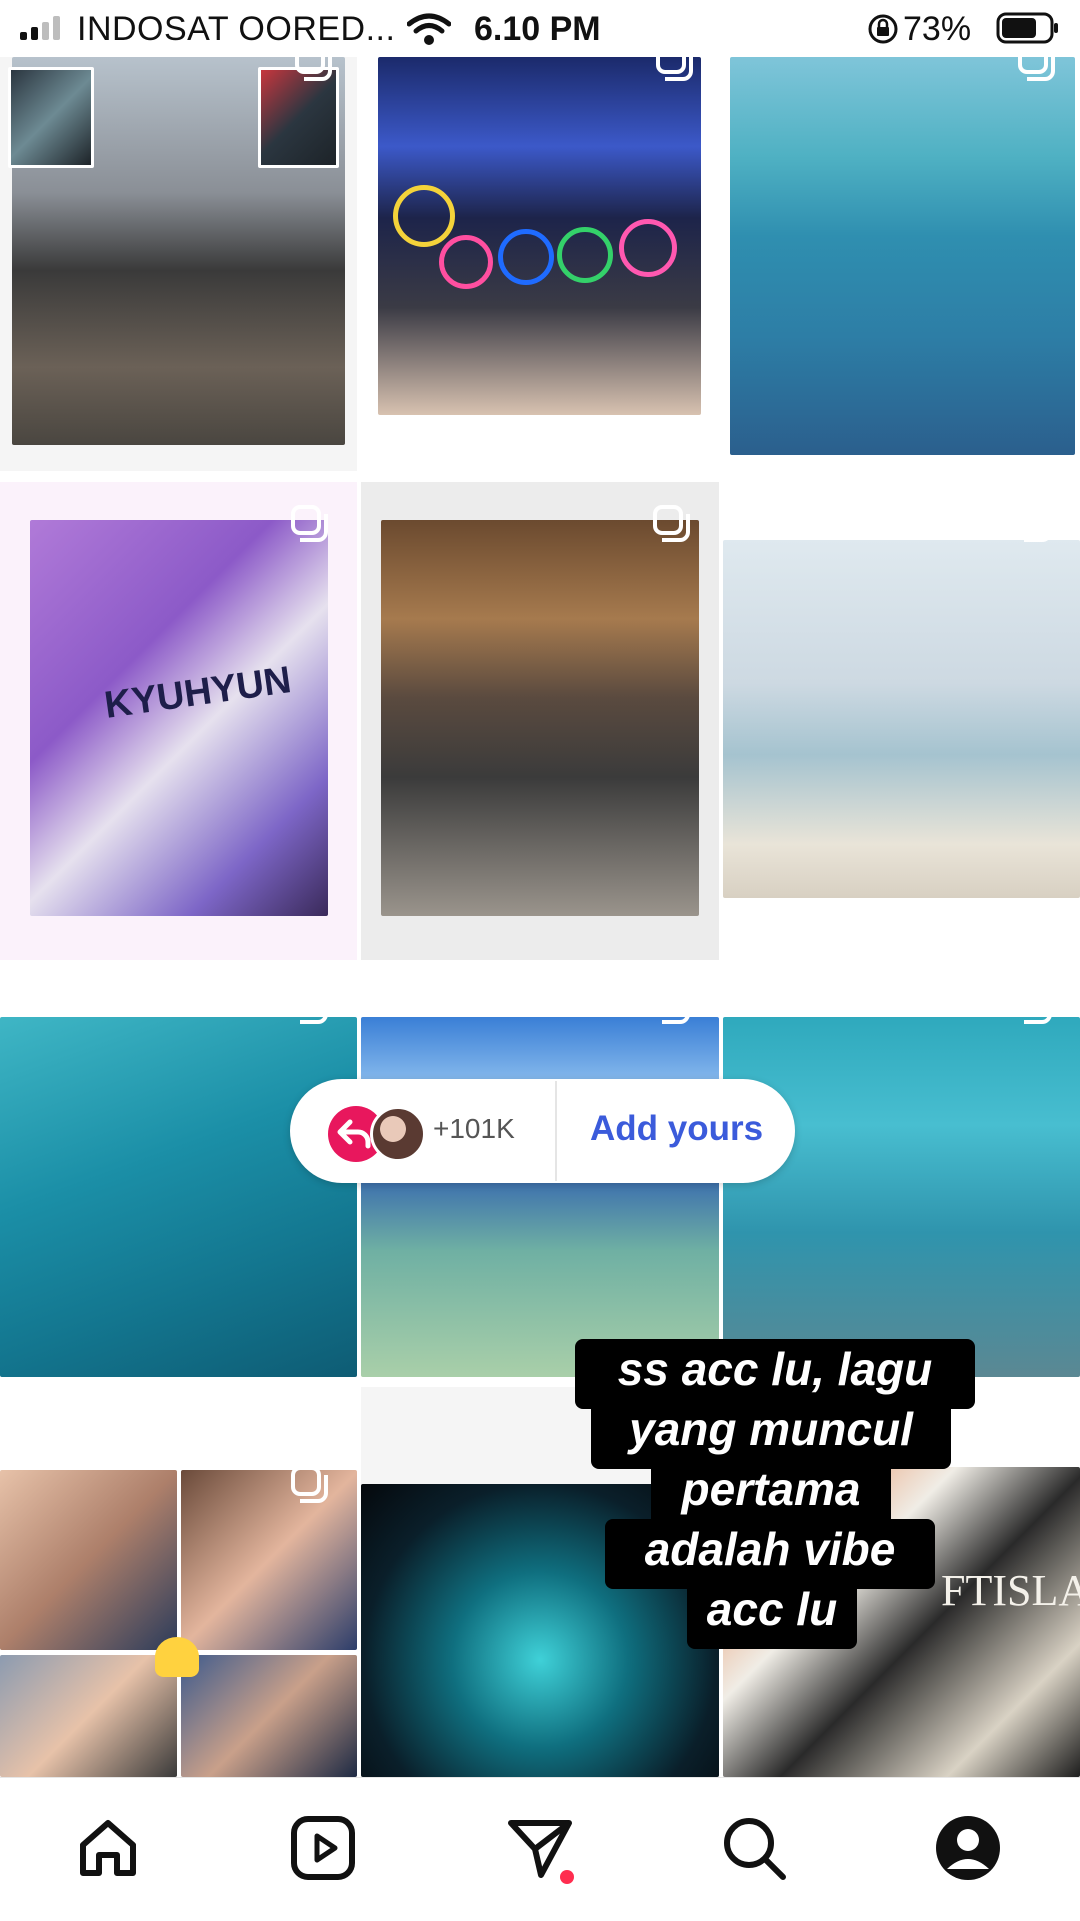  I want to click on status-bar: INDOSAT OORED... 6.10 PM 73%, so click(540, 28).